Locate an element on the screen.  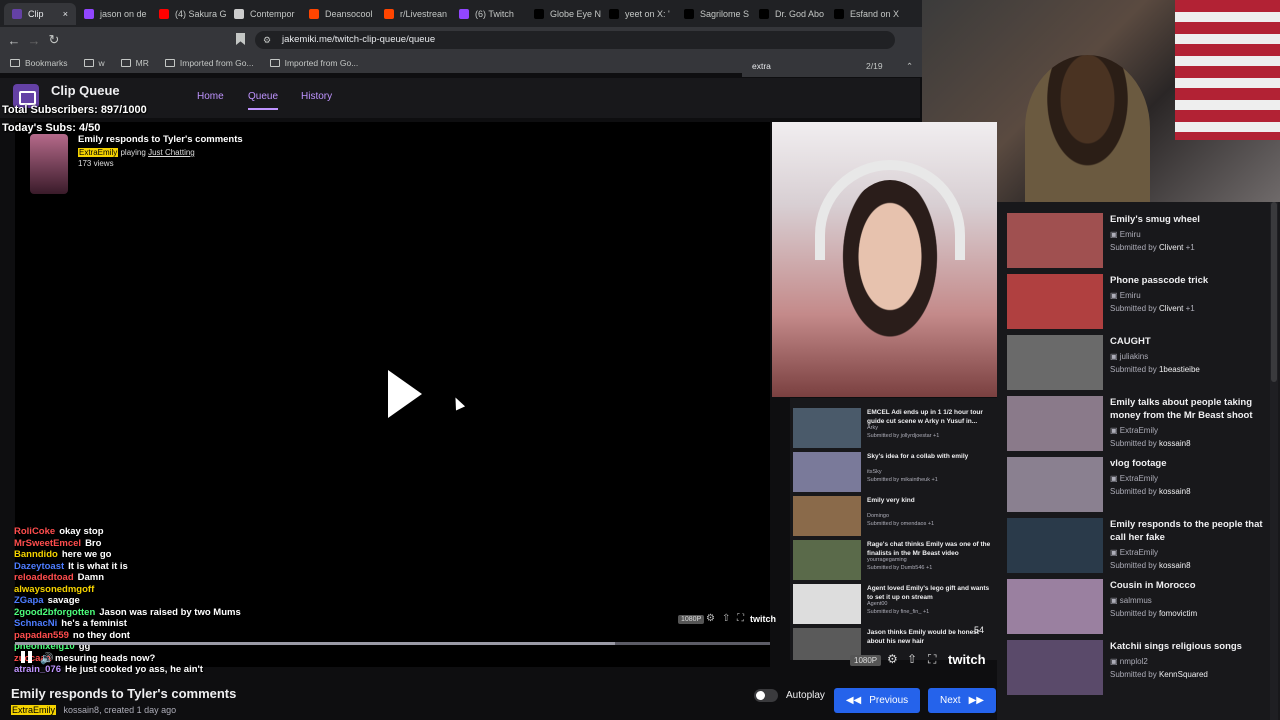
share-icon-large: ⇧ is located at coordinates (912, 659).